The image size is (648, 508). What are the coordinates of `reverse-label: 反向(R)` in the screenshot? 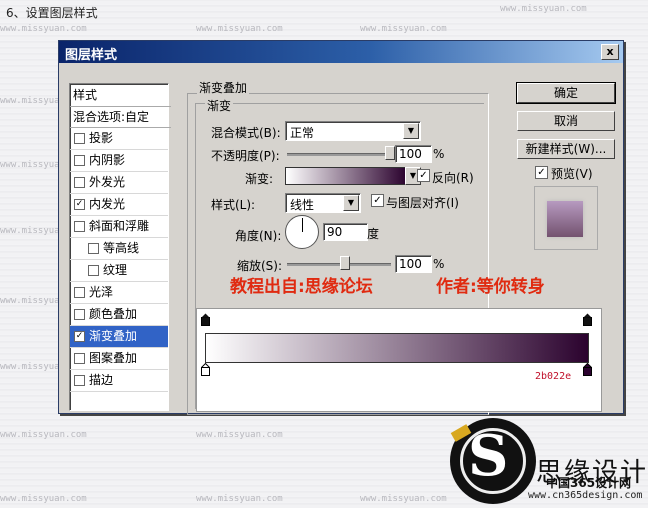 It's located at (453, 178).